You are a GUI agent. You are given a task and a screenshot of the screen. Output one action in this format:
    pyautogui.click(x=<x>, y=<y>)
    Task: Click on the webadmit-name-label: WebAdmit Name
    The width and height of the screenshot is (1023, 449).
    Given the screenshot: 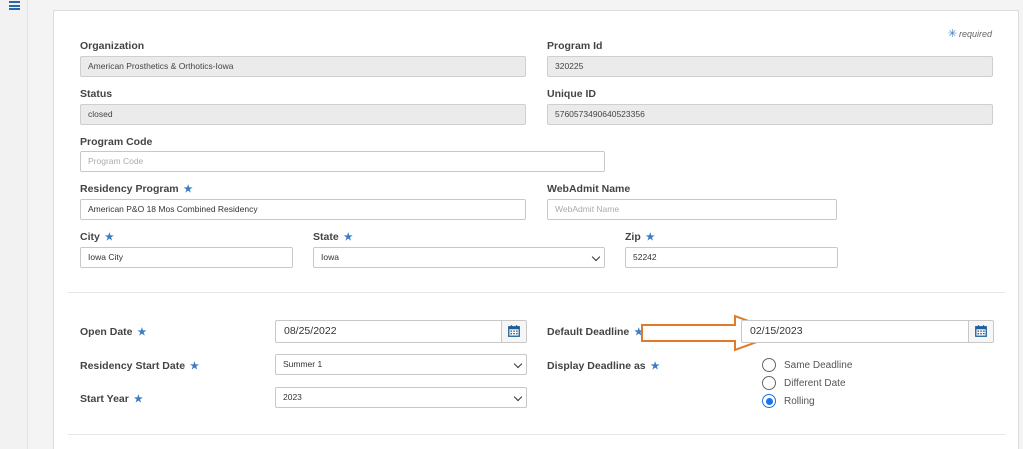 What is the action you would take?
    pyautogui.click(x=589, y=189)
    